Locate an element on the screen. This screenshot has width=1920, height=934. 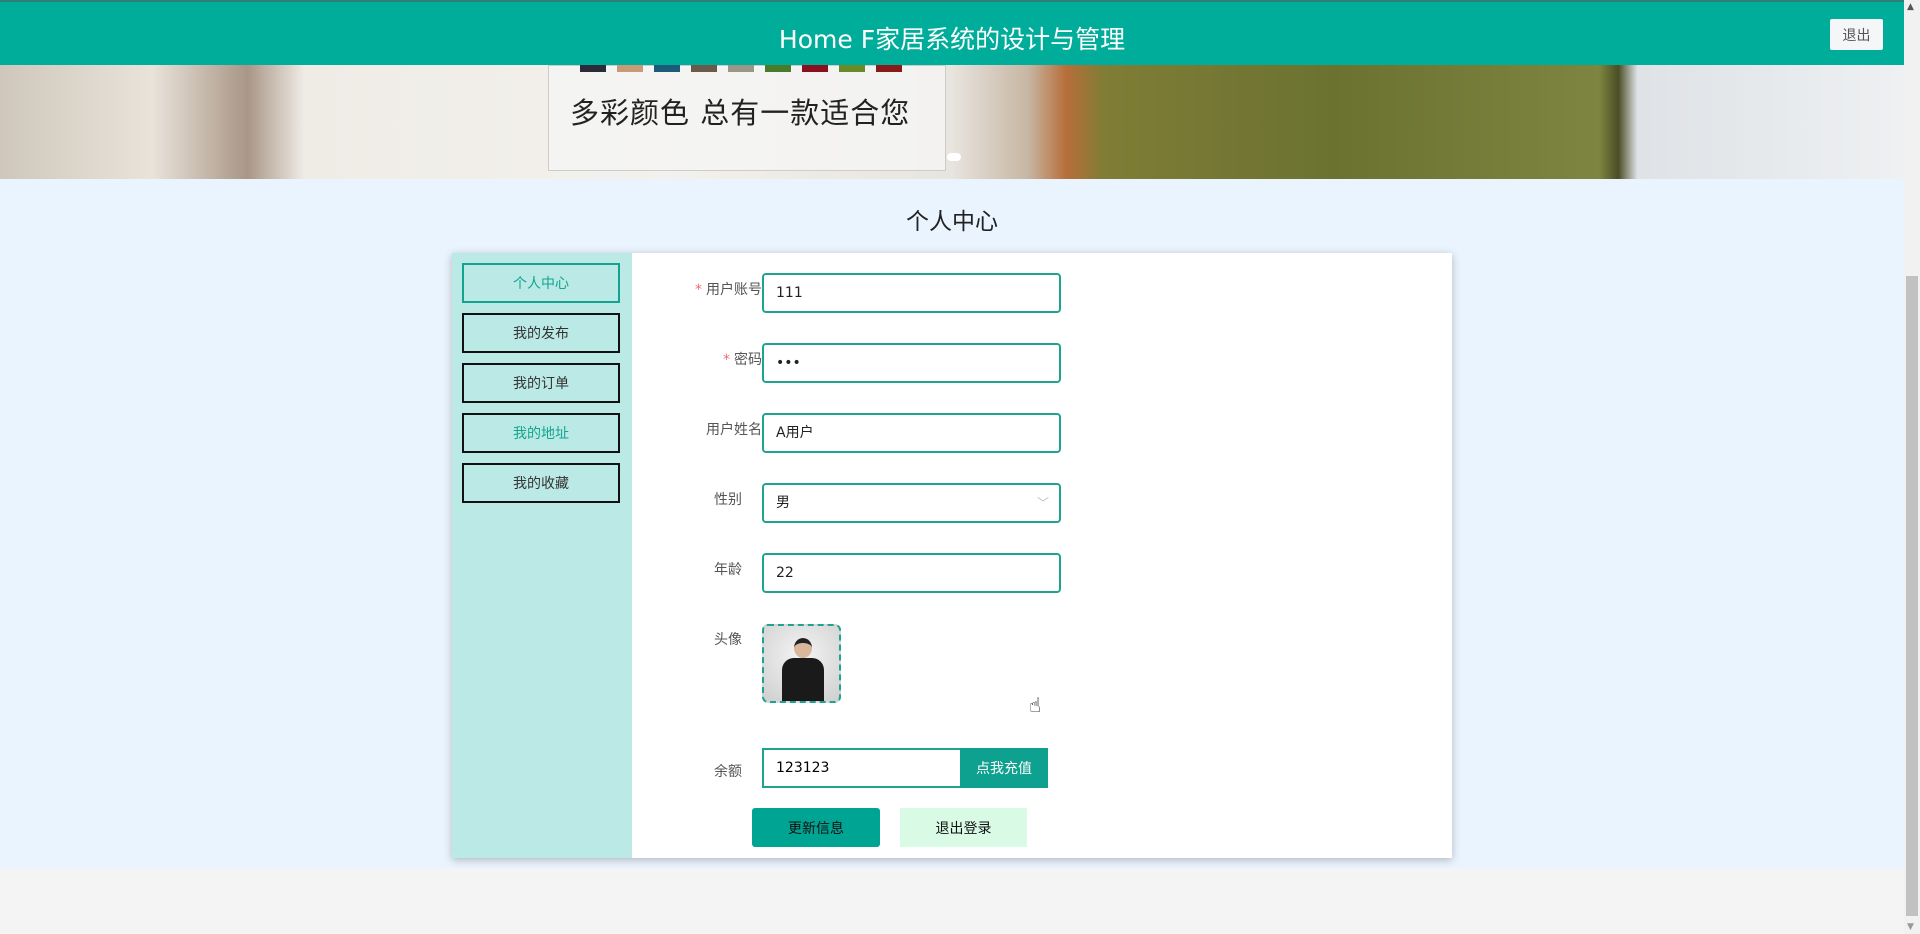
scroll-up-icon: ▲ is located at coordinates (1910, 7).